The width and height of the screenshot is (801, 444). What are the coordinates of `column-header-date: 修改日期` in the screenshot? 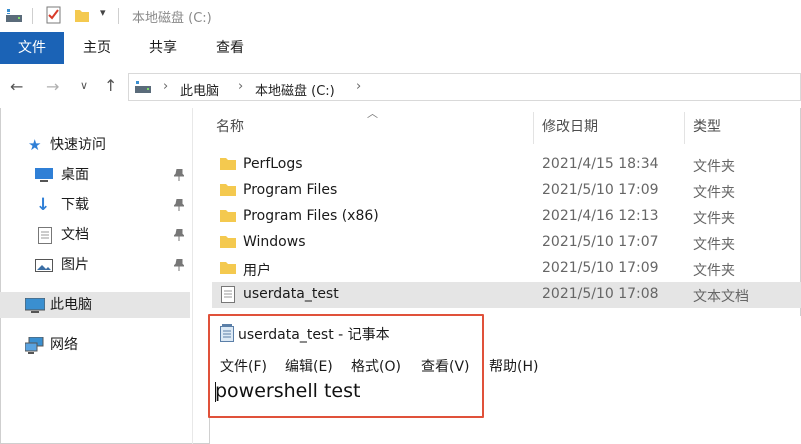 It's located at (612, 127).